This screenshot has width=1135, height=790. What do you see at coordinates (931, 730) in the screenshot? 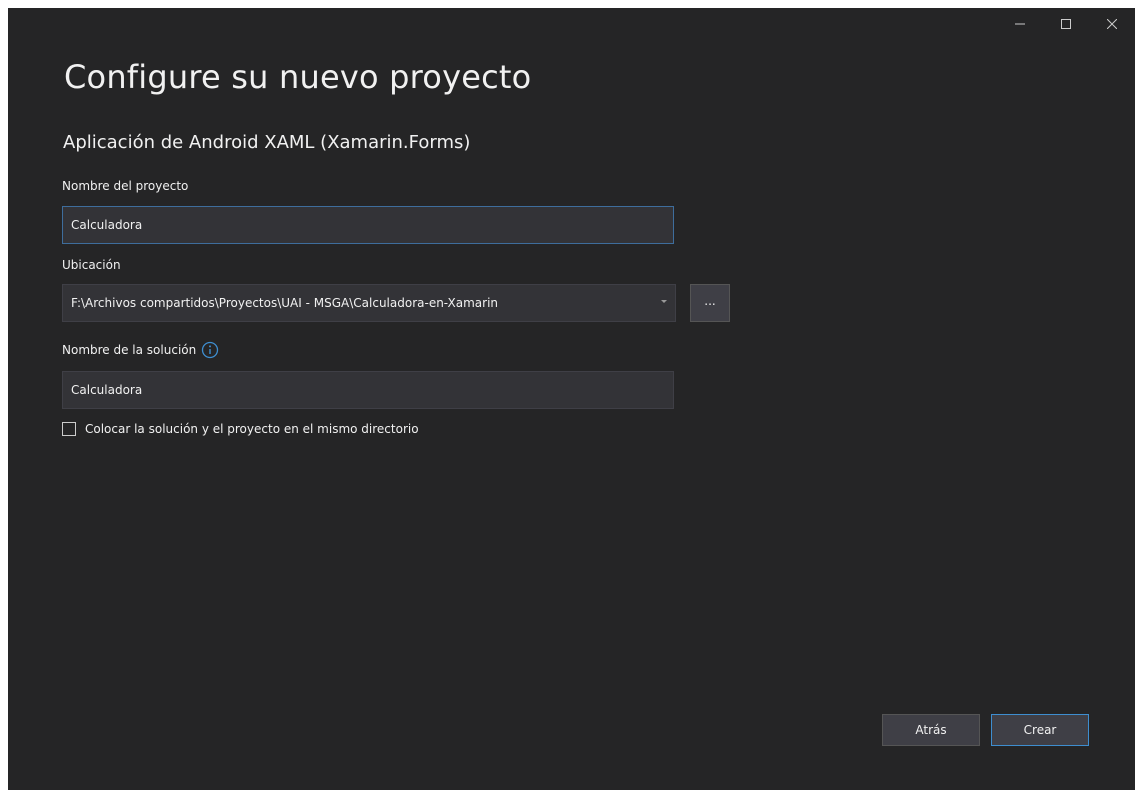
I see `back-button: Atrás` at bounding box center [931, 730].